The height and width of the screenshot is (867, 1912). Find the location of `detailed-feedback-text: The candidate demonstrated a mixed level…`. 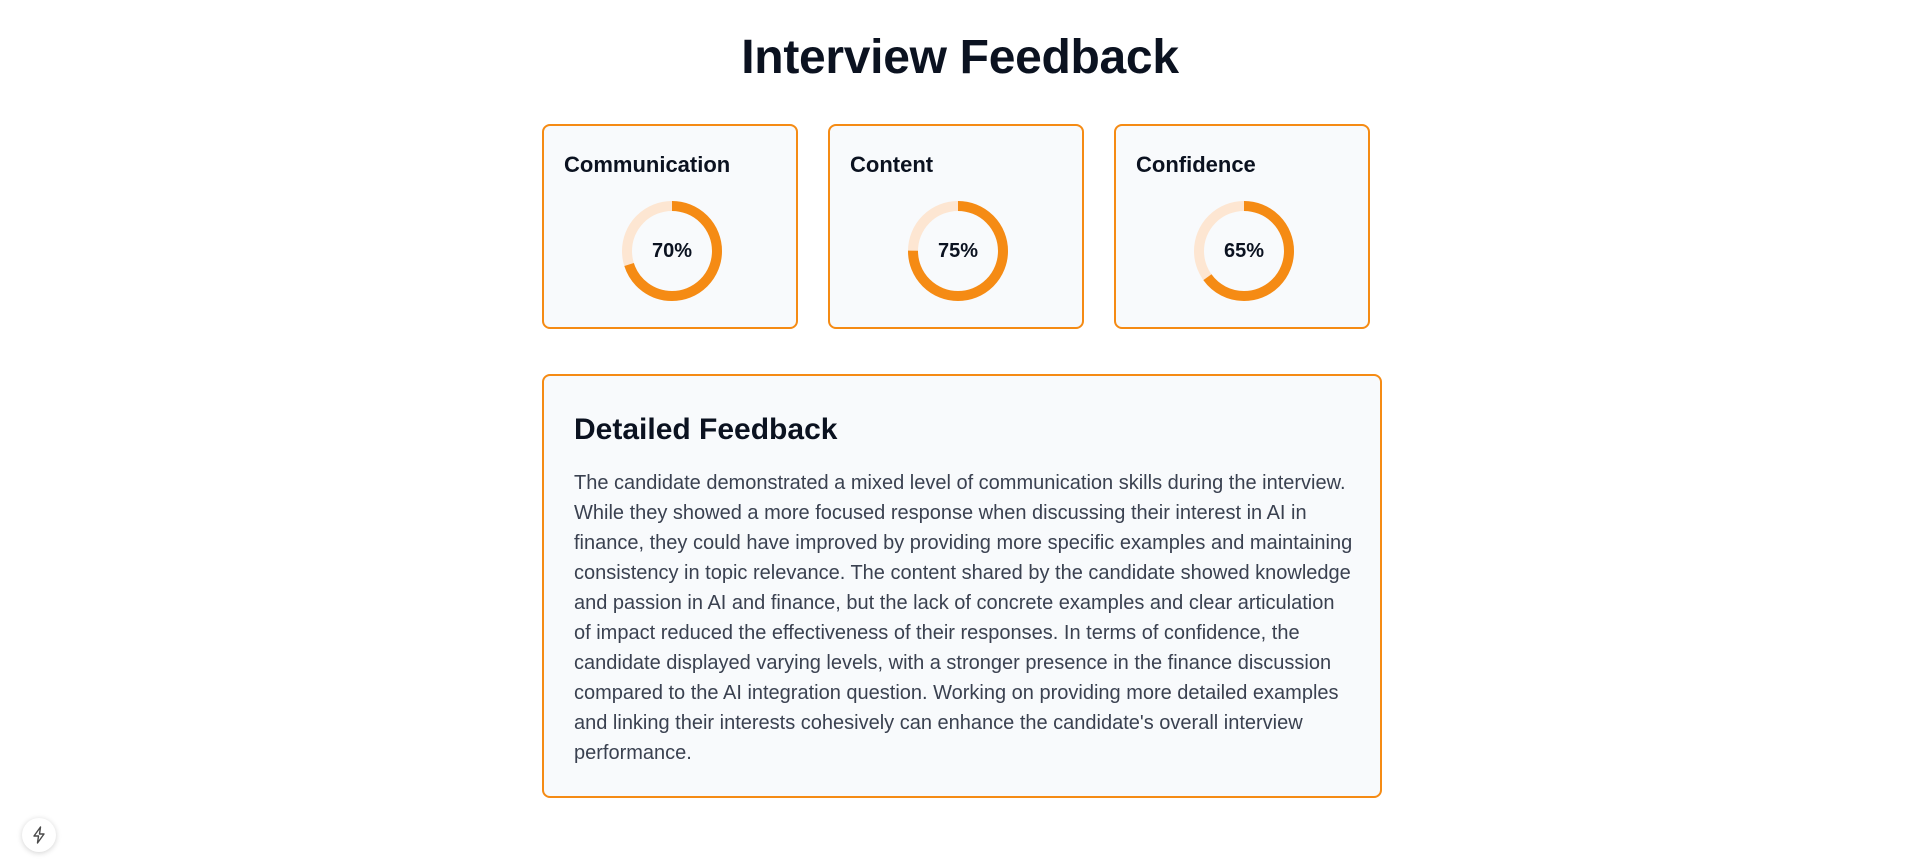

detailed-feedback-text: The candidate demonstrated a mixed level… is located at coordinates (963, 618).